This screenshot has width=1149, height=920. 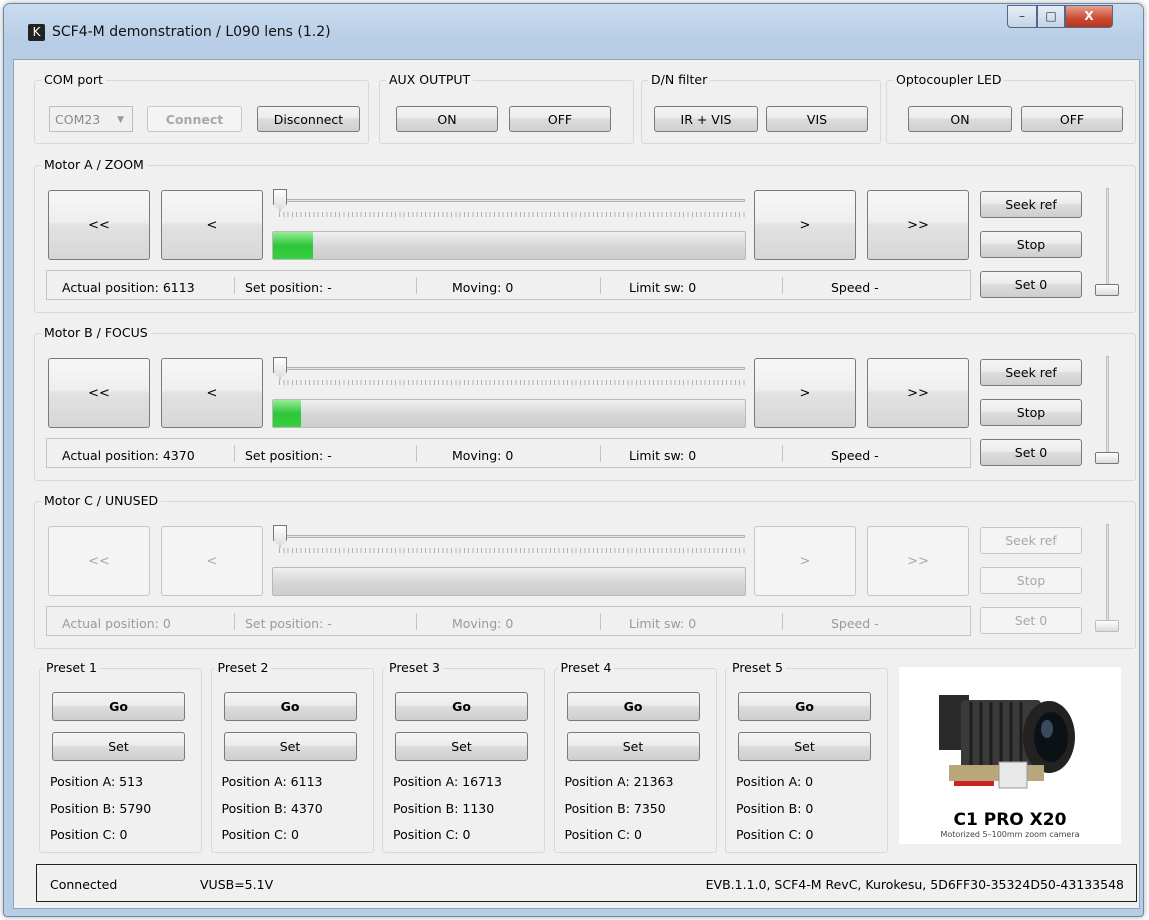 What do you see at coordinates (817, 119) in the screenshot?
I see `vis-button: VIS` at bounding box center [817, 119].